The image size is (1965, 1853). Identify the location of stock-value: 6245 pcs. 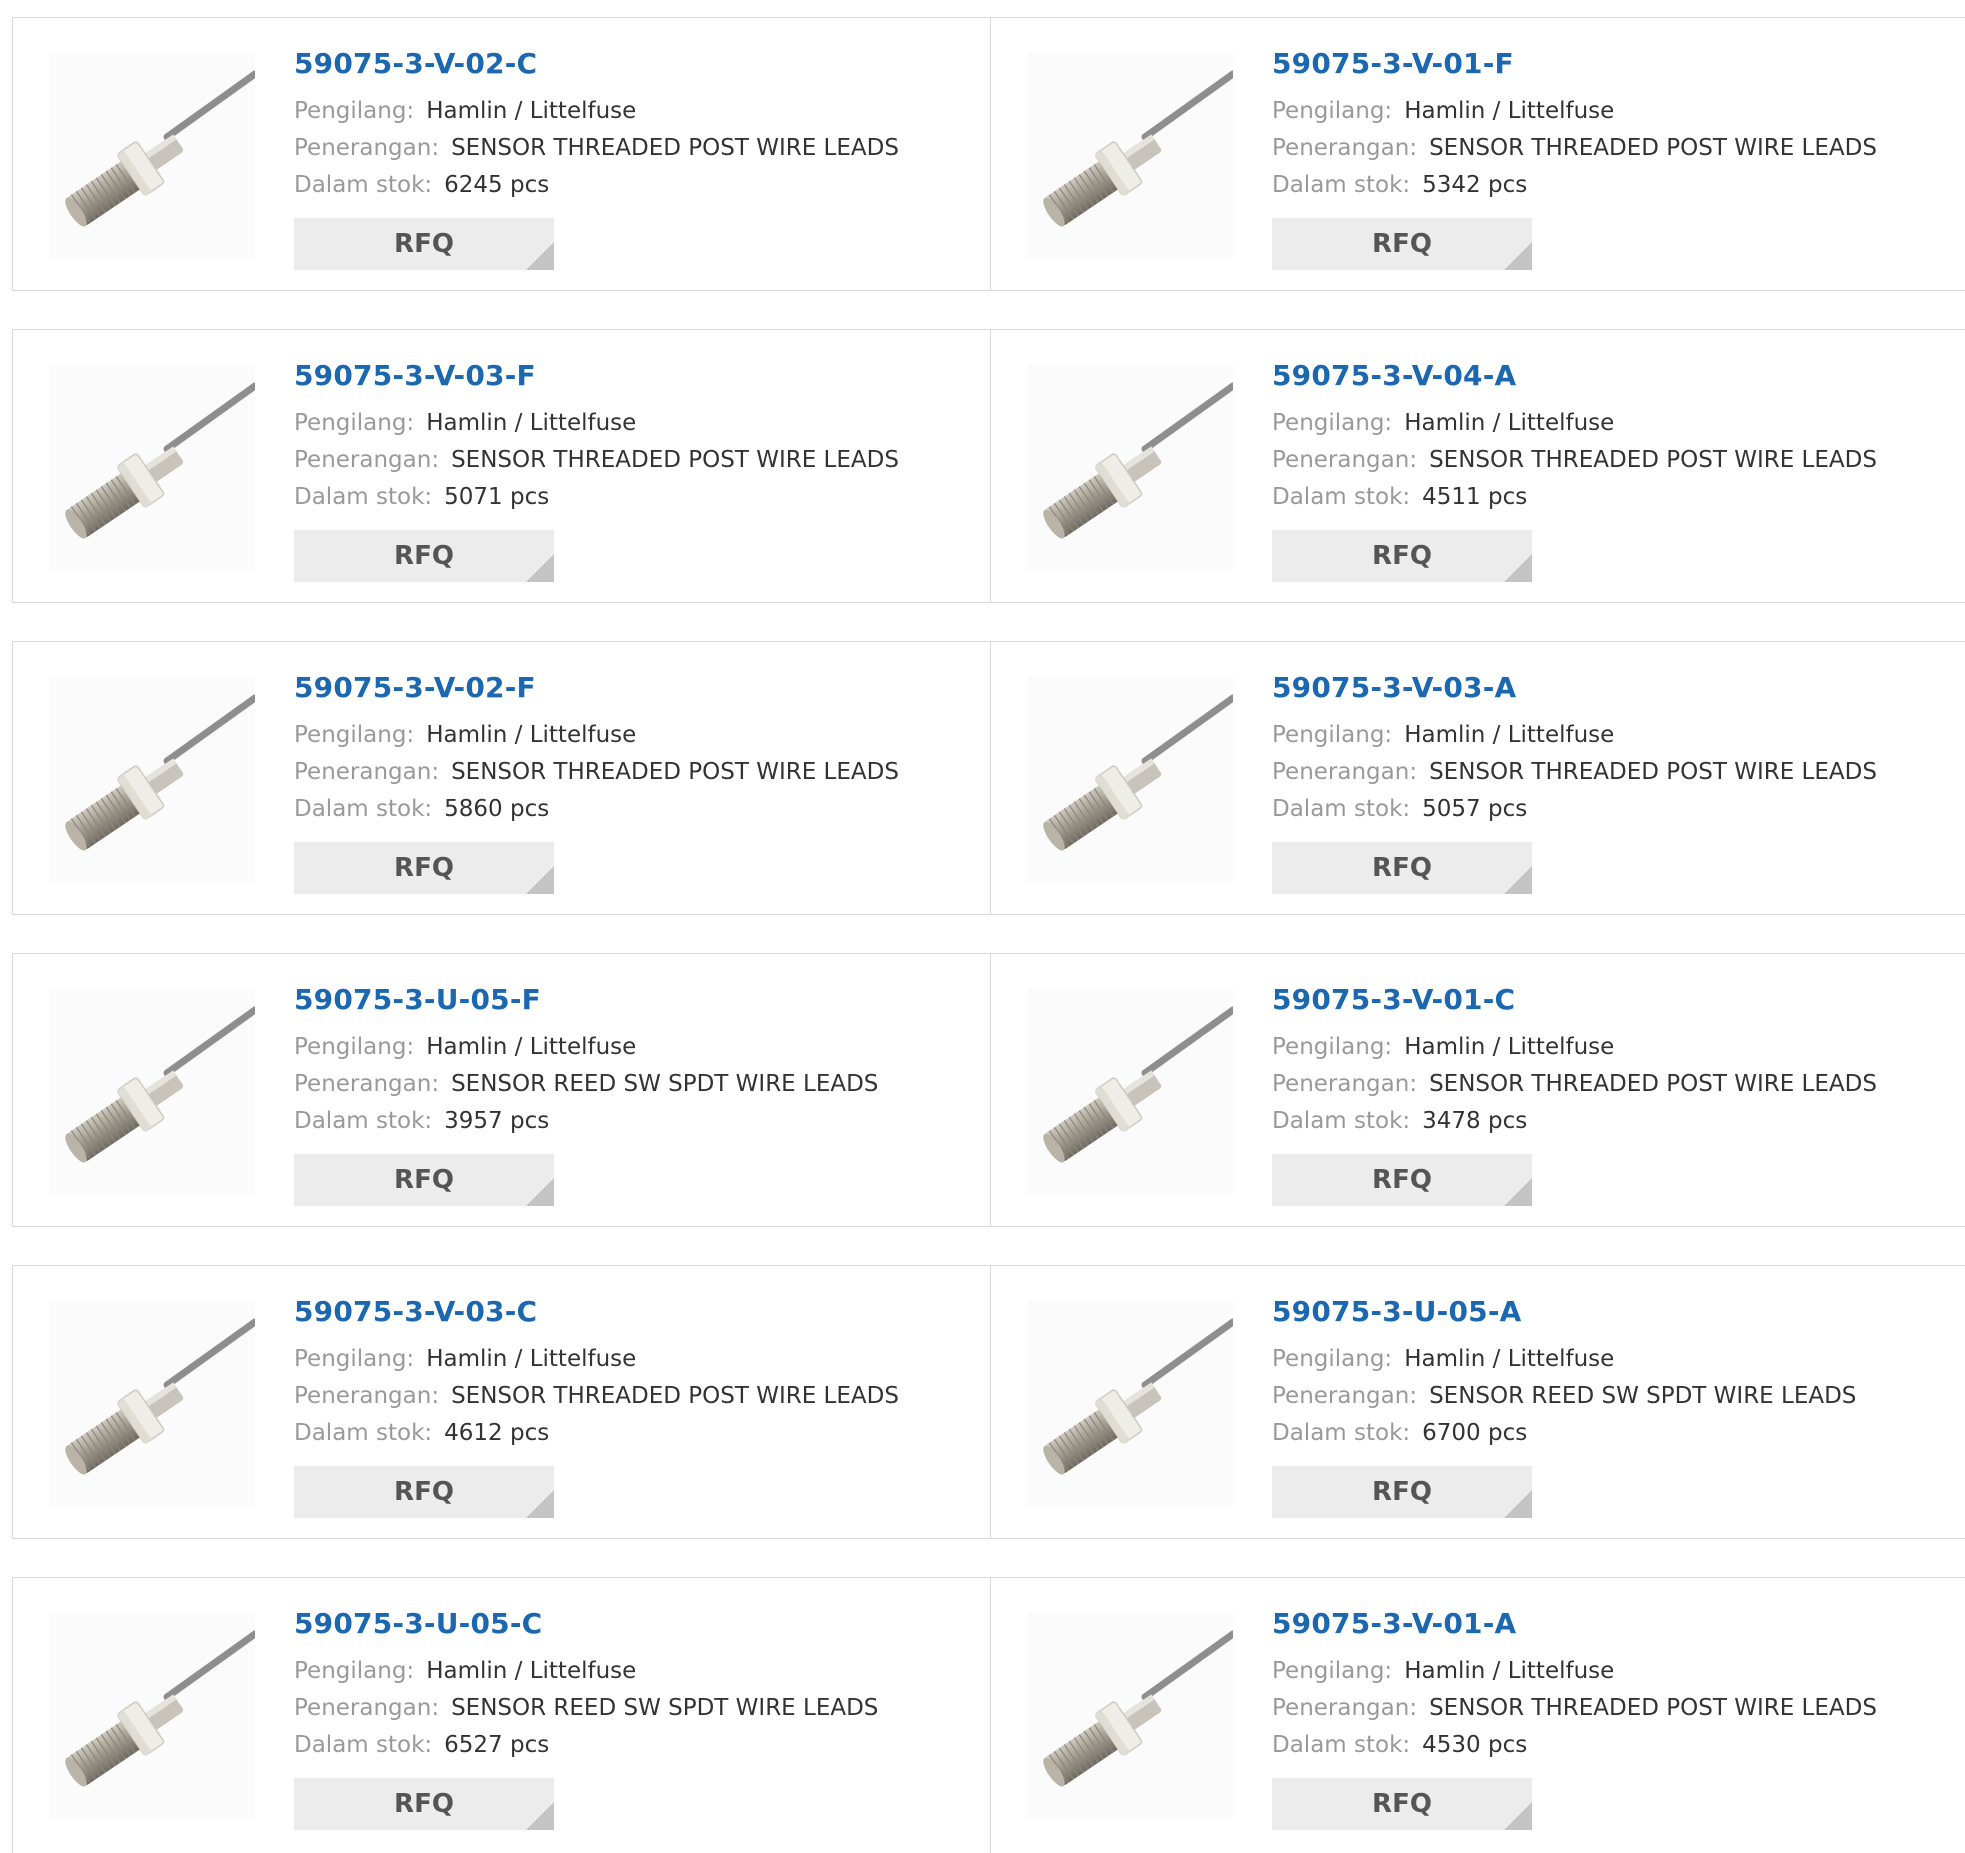
(497, 185).